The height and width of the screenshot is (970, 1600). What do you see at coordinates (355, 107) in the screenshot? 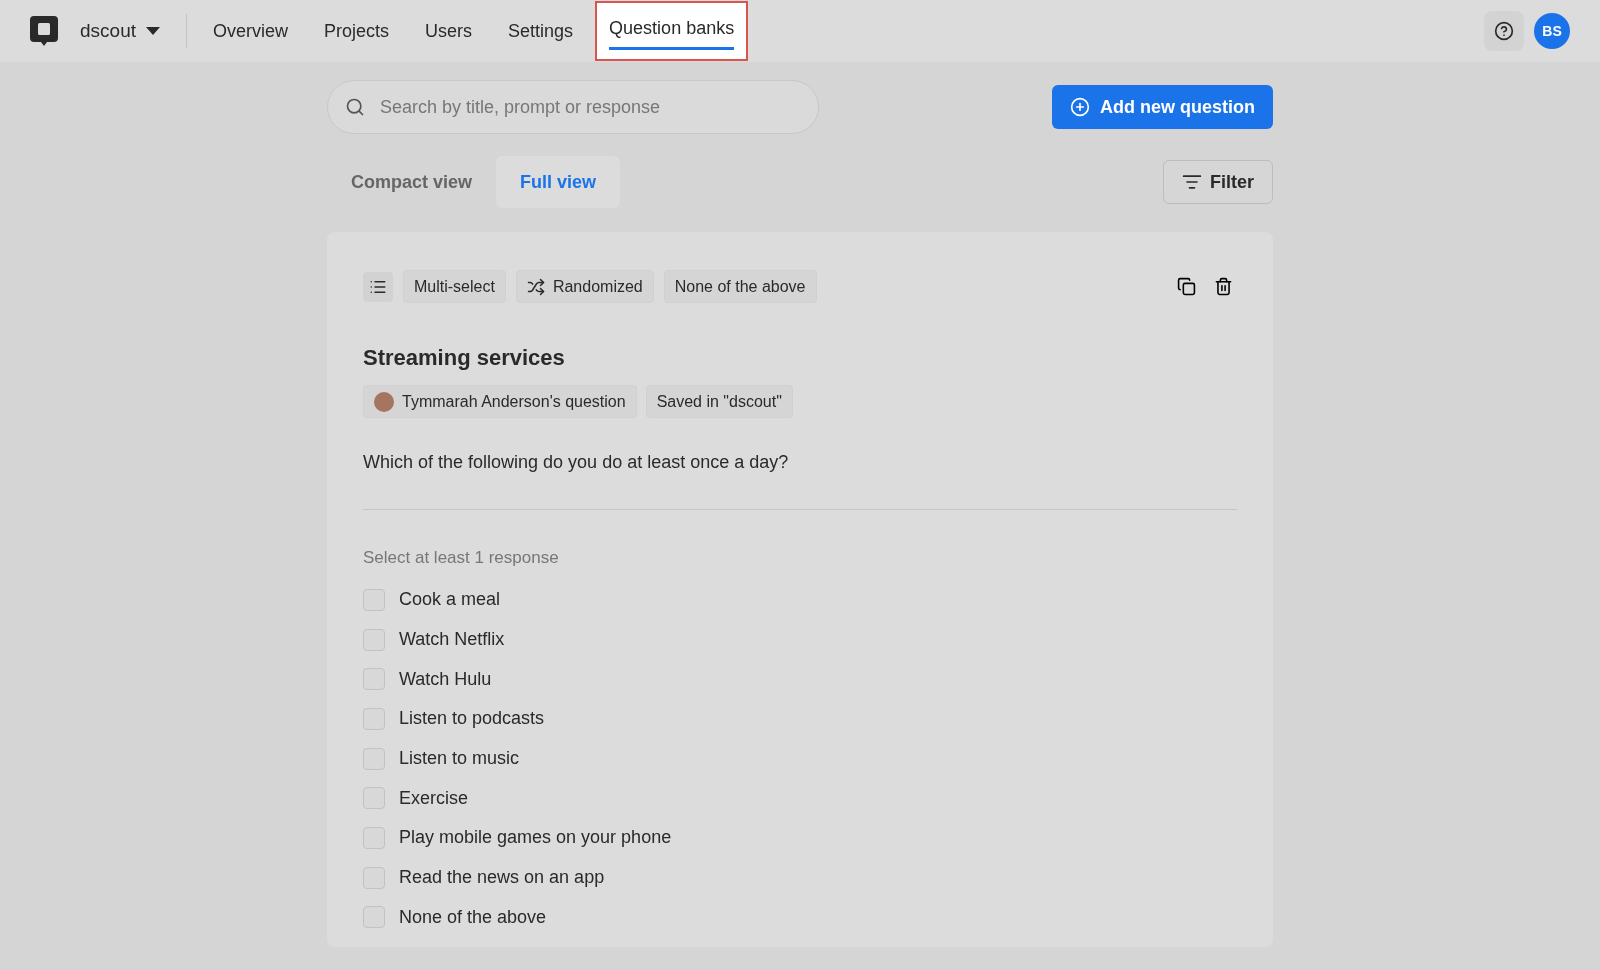
I see `search-icon` at bounding box center [355, 107].